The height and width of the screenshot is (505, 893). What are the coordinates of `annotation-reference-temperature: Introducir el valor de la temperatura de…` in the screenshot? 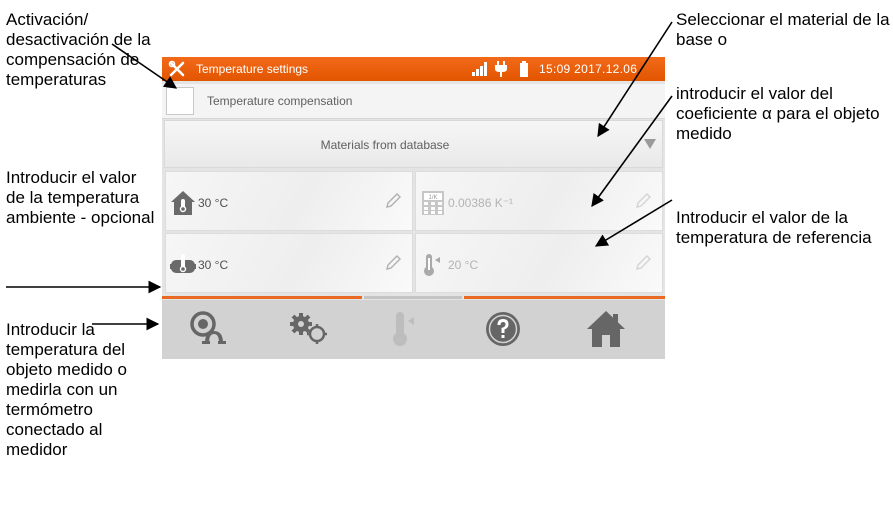 It's located at (774, 227).